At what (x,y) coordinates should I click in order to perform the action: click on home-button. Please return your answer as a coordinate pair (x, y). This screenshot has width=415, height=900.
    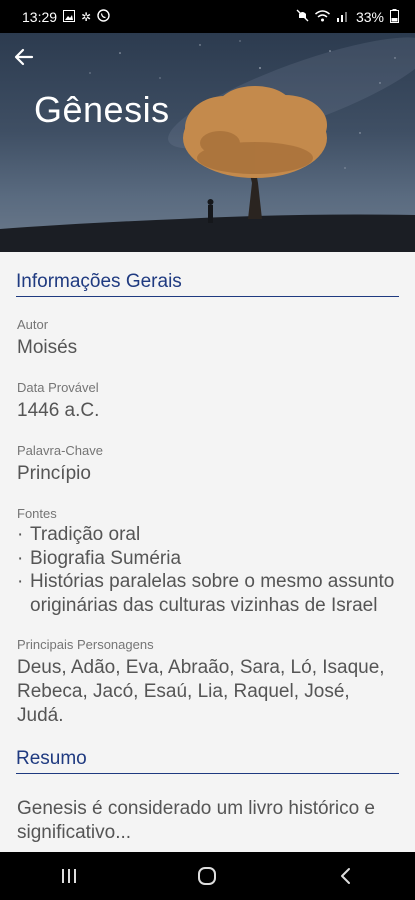
    Looking at the image, I should click on (207, 876).